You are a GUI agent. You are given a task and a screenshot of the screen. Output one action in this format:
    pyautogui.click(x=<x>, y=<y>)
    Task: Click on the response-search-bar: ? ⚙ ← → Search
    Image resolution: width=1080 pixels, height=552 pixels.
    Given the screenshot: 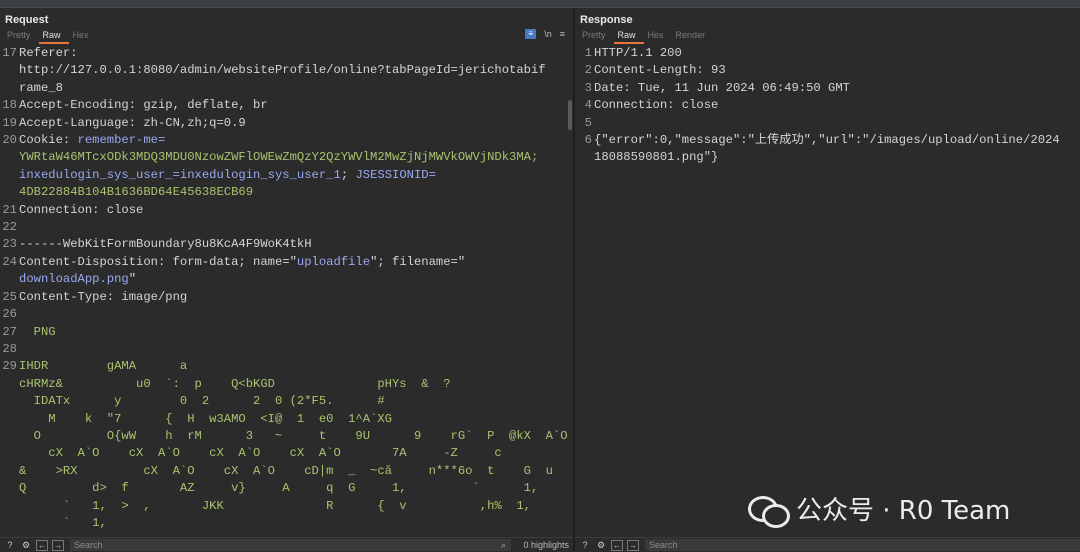 What is the action you would take?
    pyautogui.click(x=827, y=544)
    